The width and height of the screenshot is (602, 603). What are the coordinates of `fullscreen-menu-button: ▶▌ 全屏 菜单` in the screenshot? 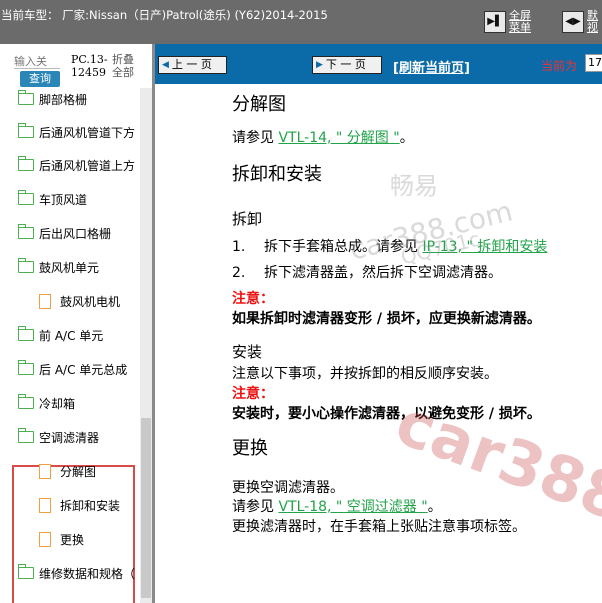 It's located at (507, 22).